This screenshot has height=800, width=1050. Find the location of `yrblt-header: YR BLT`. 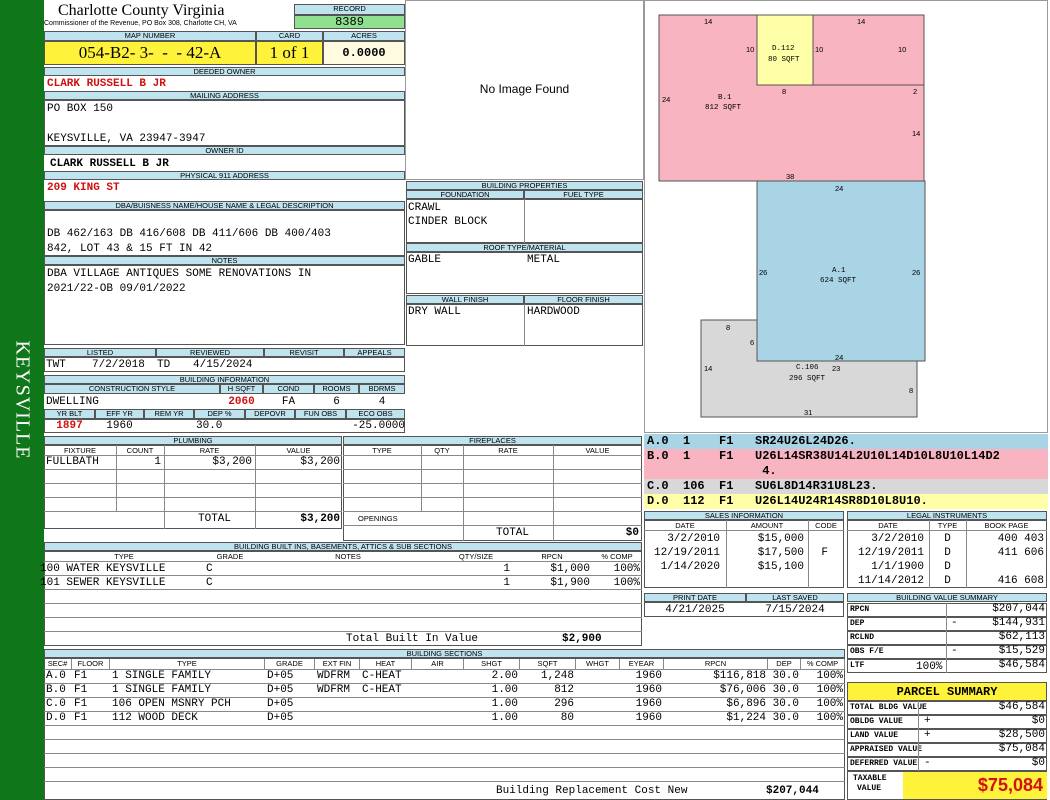

yrblt-header: YR BLT is located at coordinates (69, 414).